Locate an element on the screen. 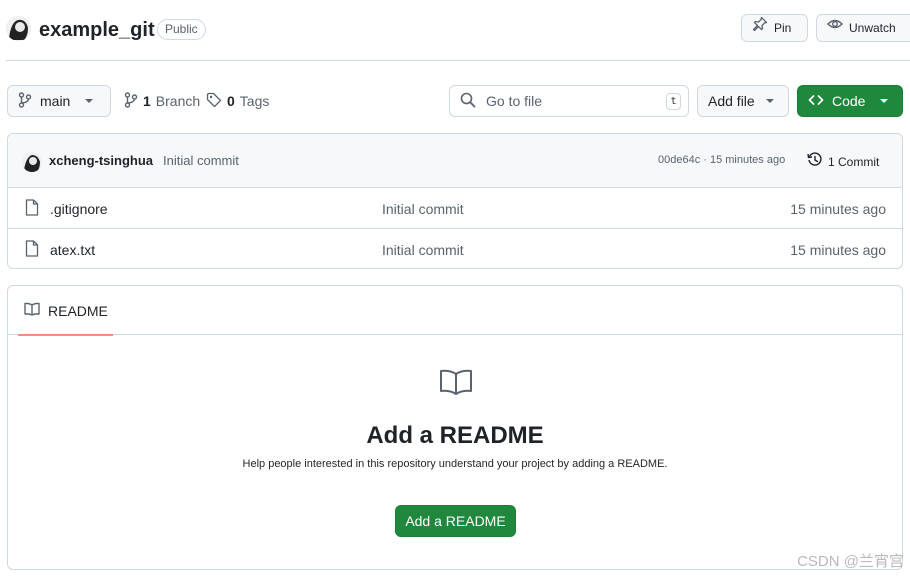 This screenshot has width=910, height=577. file-name: .gitignore is located at coordinates (79, 209).